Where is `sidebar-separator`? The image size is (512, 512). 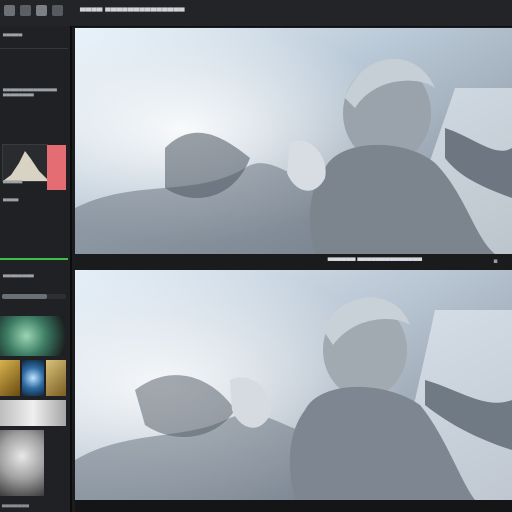
sidebar-separator is located at coordinates (34, 48).